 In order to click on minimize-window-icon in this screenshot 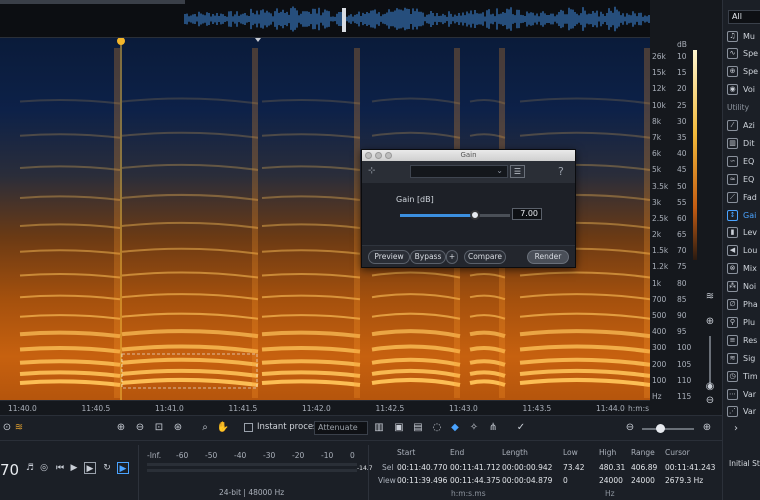, I will do `click(378, 155)`.